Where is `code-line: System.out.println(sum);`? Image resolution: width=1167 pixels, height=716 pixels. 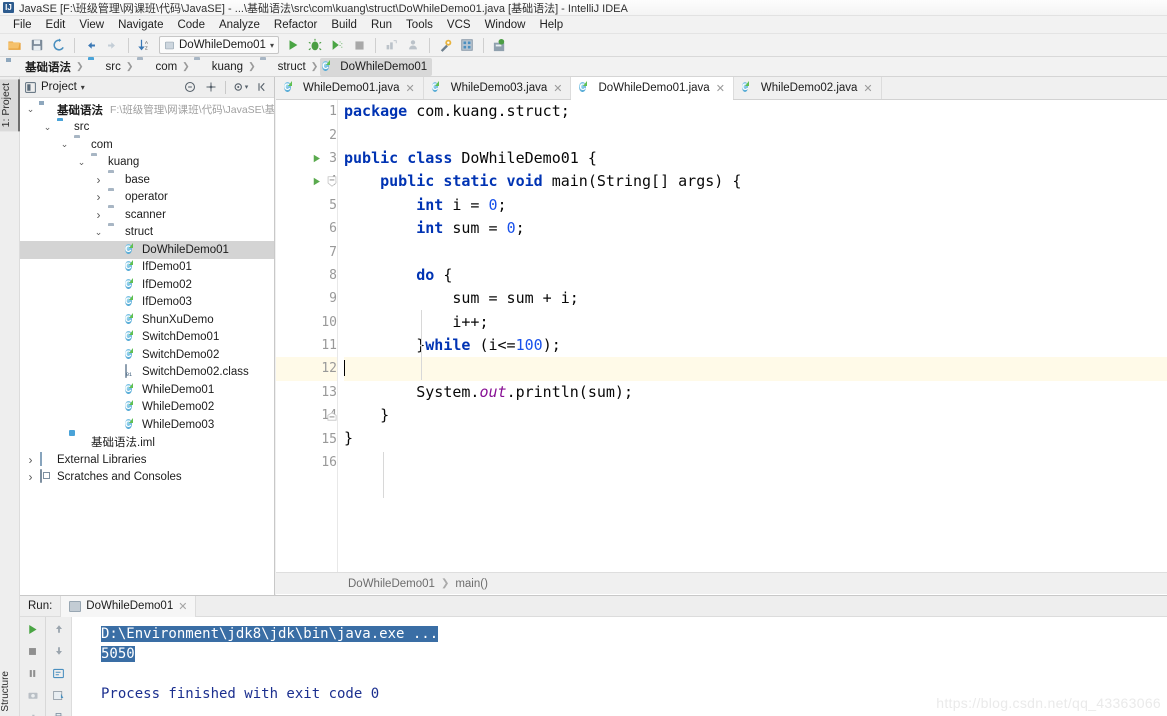 code-line: System.out.println(sum); is located at coordinates (755, 392).